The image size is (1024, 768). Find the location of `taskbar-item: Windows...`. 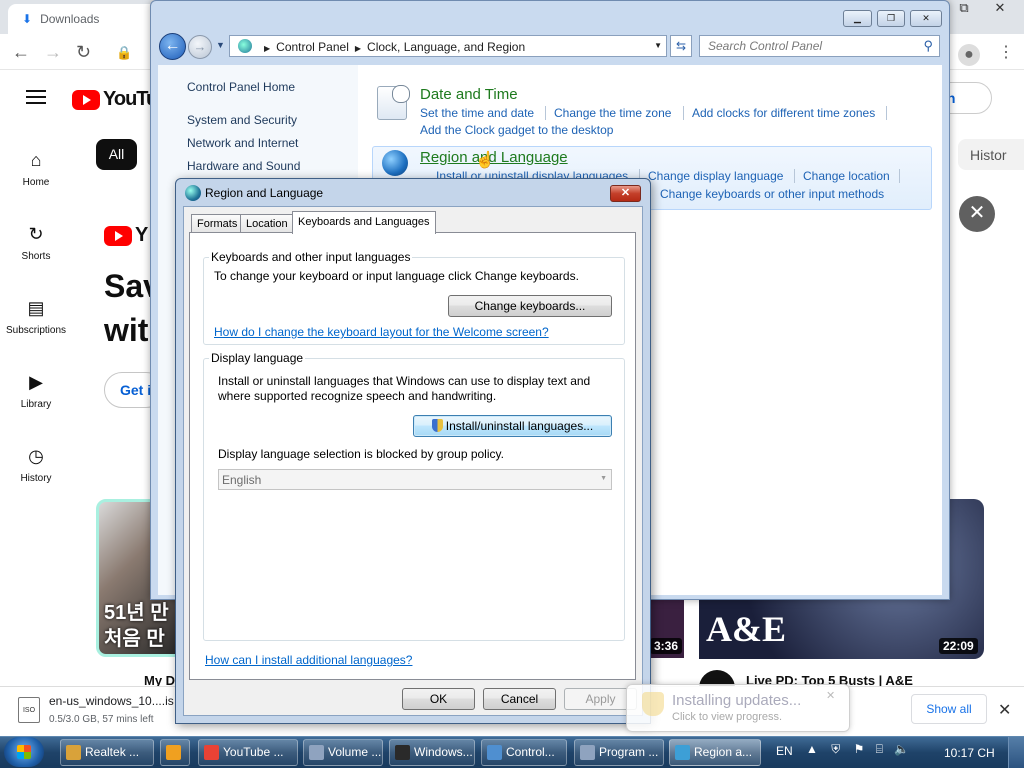

taskbar-item: Windows... is located at coordinates (432, 752).